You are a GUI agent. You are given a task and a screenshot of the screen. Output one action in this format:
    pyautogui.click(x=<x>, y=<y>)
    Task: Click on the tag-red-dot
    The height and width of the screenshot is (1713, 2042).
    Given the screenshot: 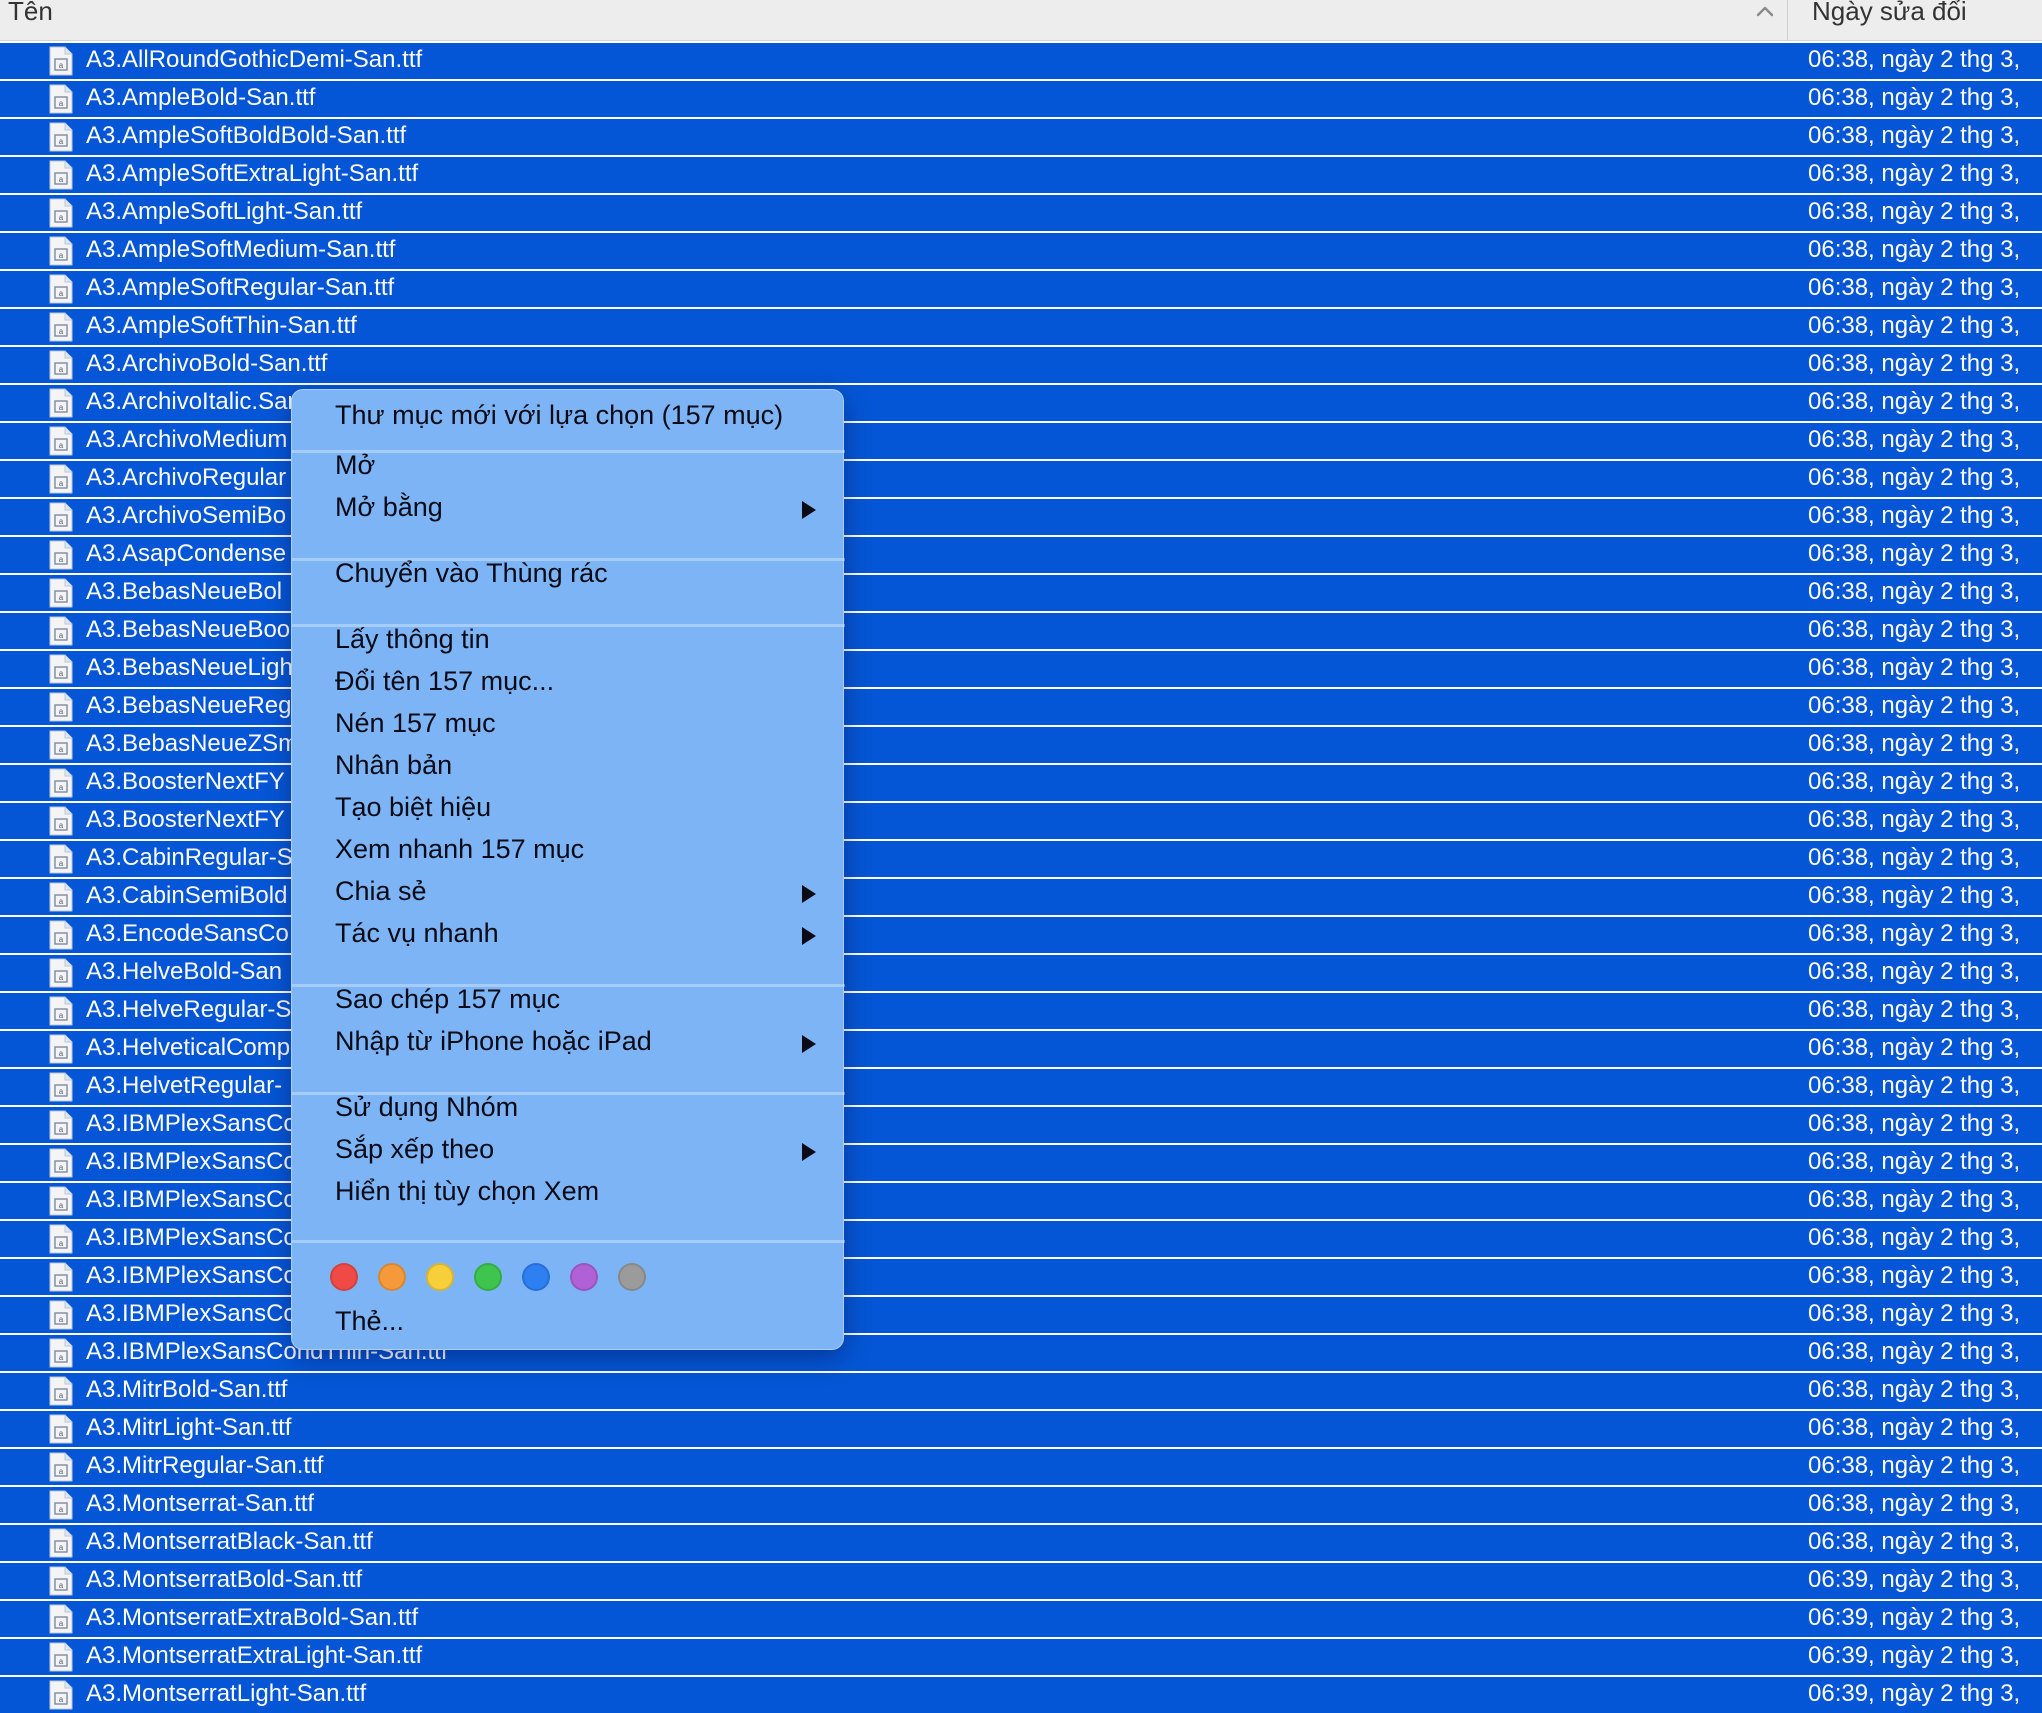 What is the action you would take?
    pyautogui.click(x=344, y=1277)
    